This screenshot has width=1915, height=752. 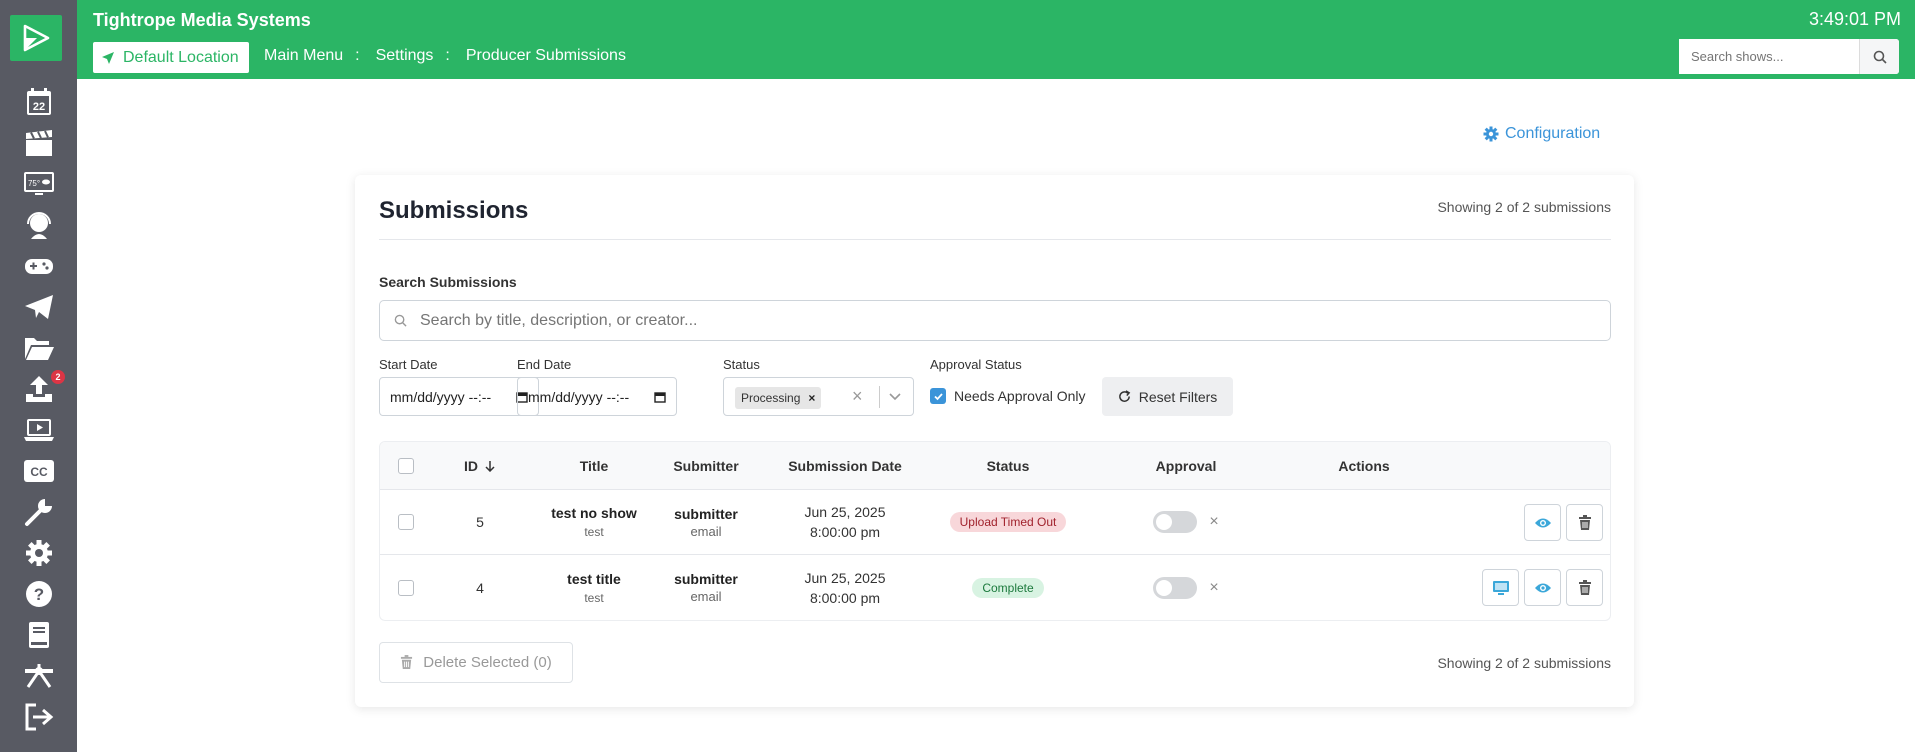 What do you see at coordinates (1167, 396) in the screenshot?
I see `reset-filters-button: Reset Filters` at bounding box center [1167, 396].